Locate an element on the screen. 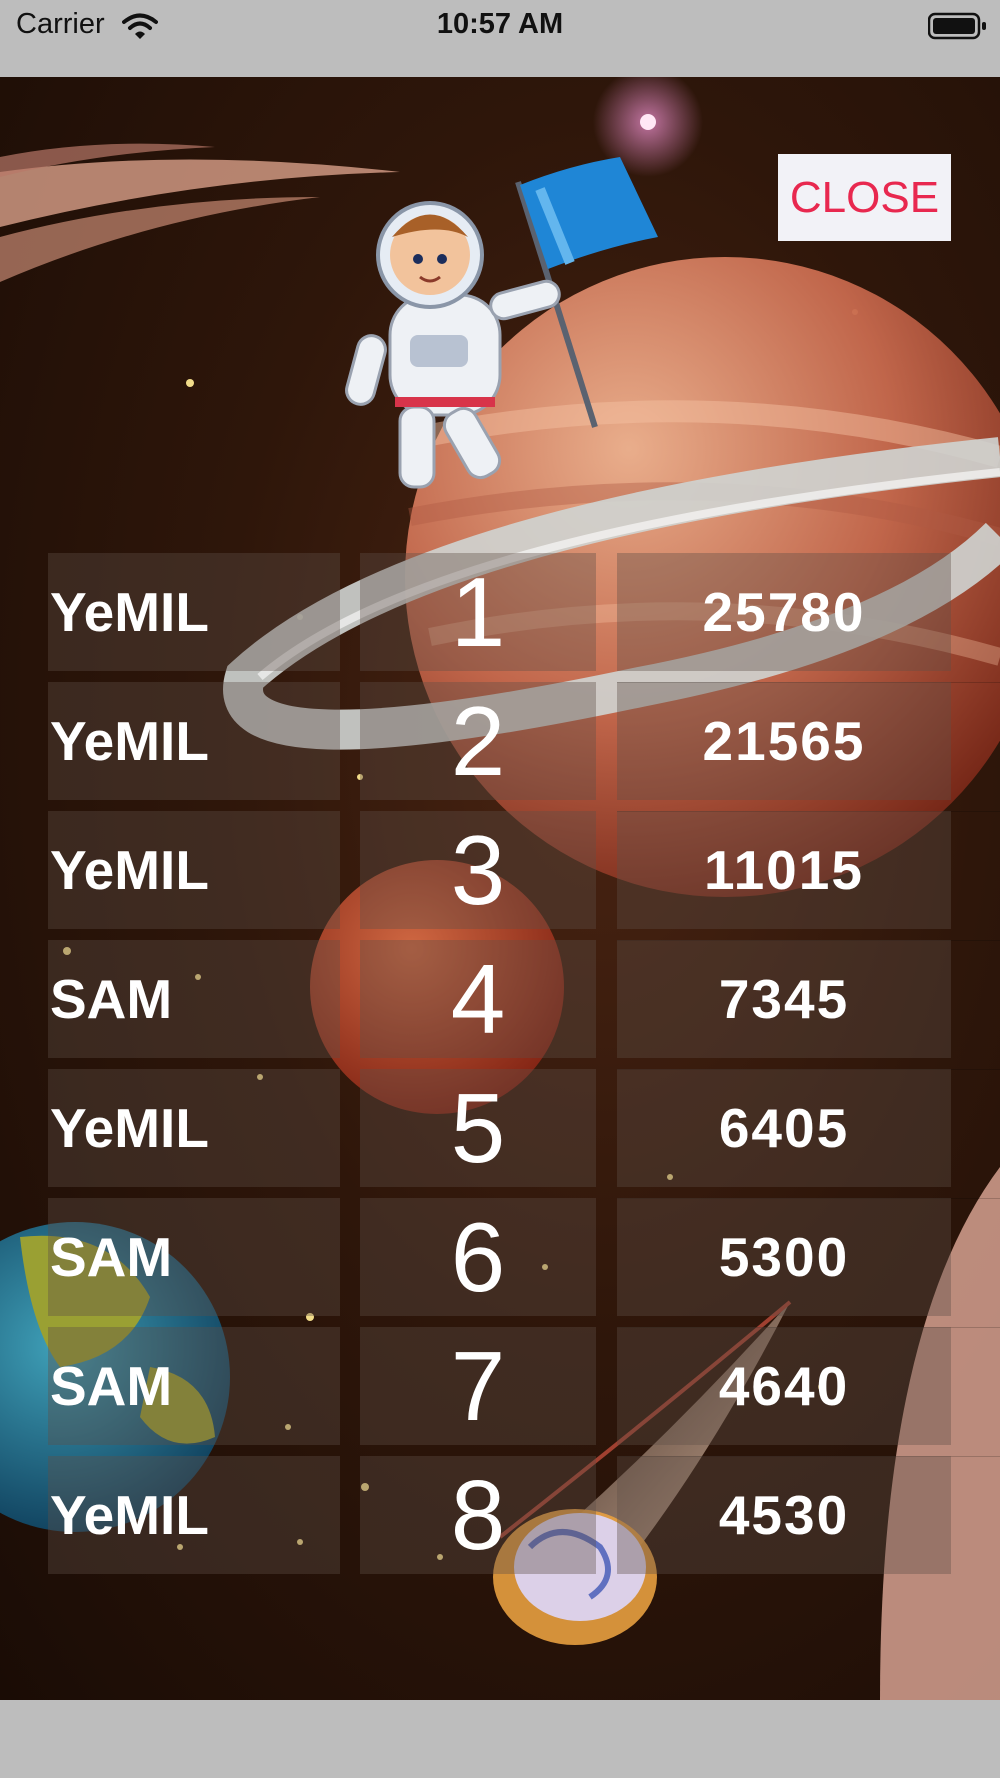 Image resolution: width=1000 pixels, height=1778 pixels. player-score: 4530 is located at coordinates (784, 1515).